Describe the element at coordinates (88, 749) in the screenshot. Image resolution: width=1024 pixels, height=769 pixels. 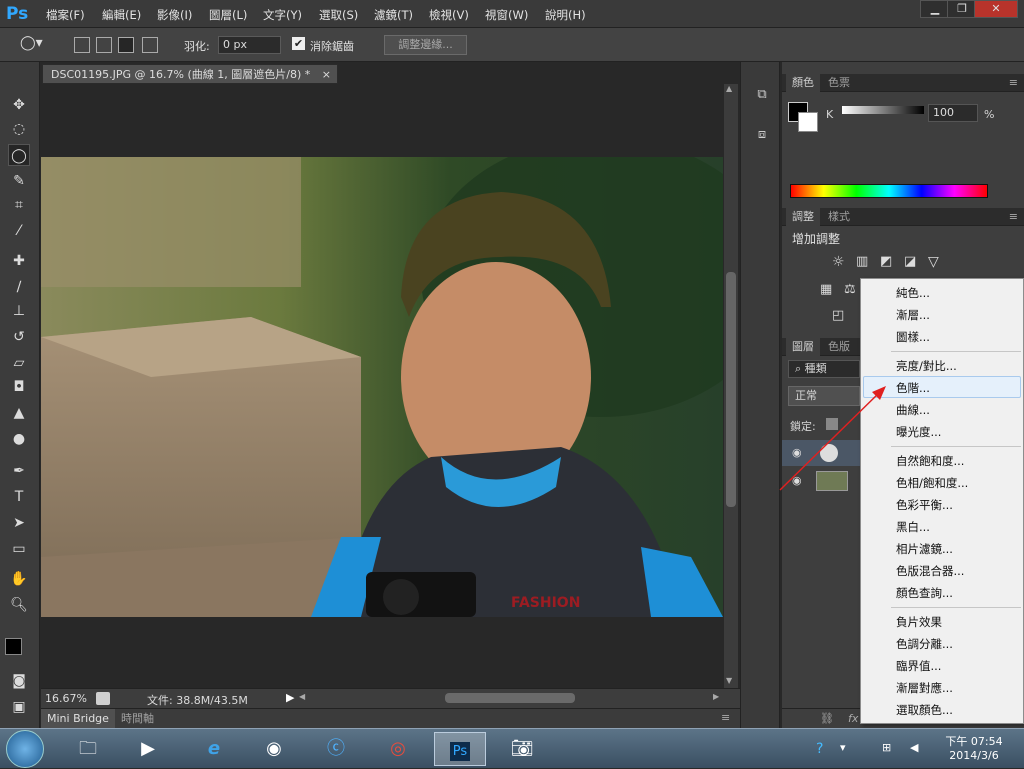
I see `explorer-icon: 🗀︎` at that location.